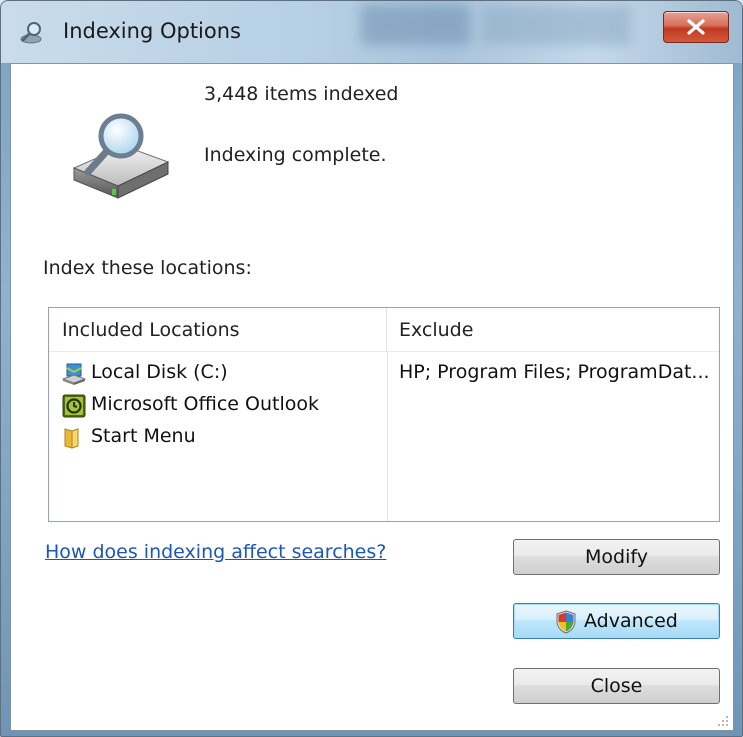  What do you see at coordinates (205, 404) in the screenshot?
I see `location-name: Microsoft Office Outlook` at bounding box center [205, 404].